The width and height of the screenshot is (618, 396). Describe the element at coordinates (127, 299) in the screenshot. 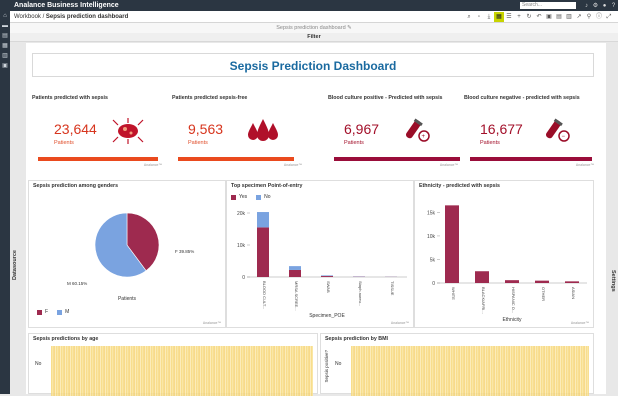

I see `pie-x-label: Patients` at that location.